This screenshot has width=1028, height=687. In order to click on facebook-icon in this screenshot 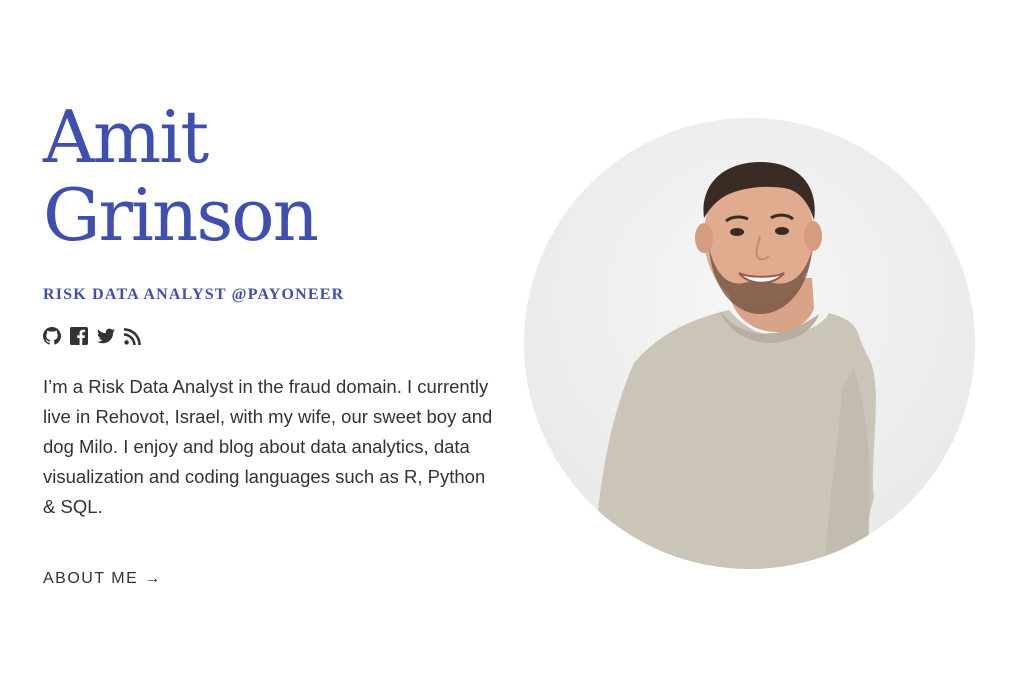, I will do `click(79, 336)`.